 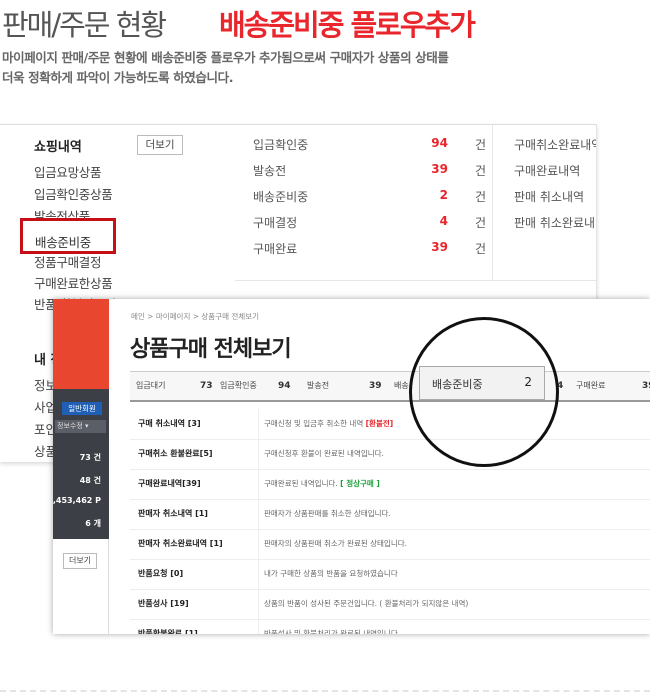 What do you see at coordinates (169, 483) in the screenshot?
I see `row-key: 구매완료내역[39]` at bounding box center [169, 483].